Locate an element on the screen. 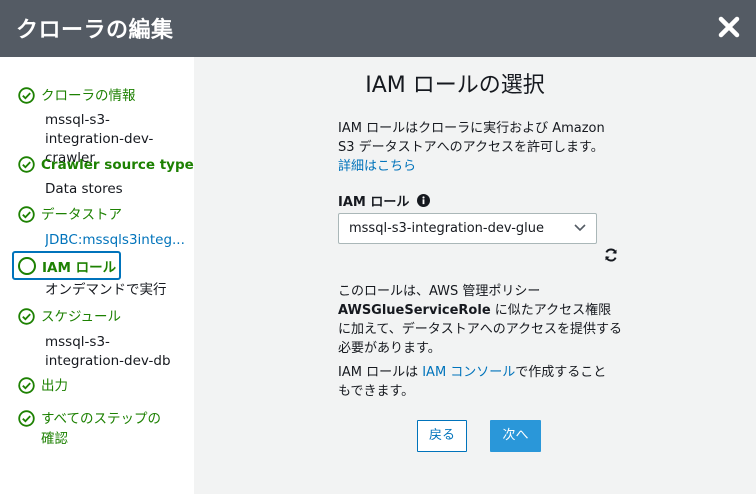 The height and width of the screenshot is (494, 756). step-label: データストア is located at coordinates (81, 215).